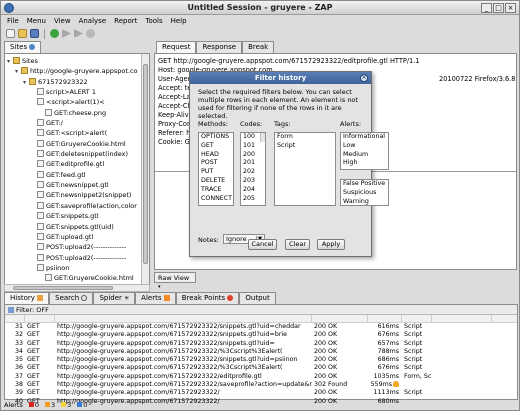 The height and width of the screenshot is (411, 520). Describe the element at coordinates (73, 133) in the screenshot. I see `tree-node: GET:<script>alert(` at that location.